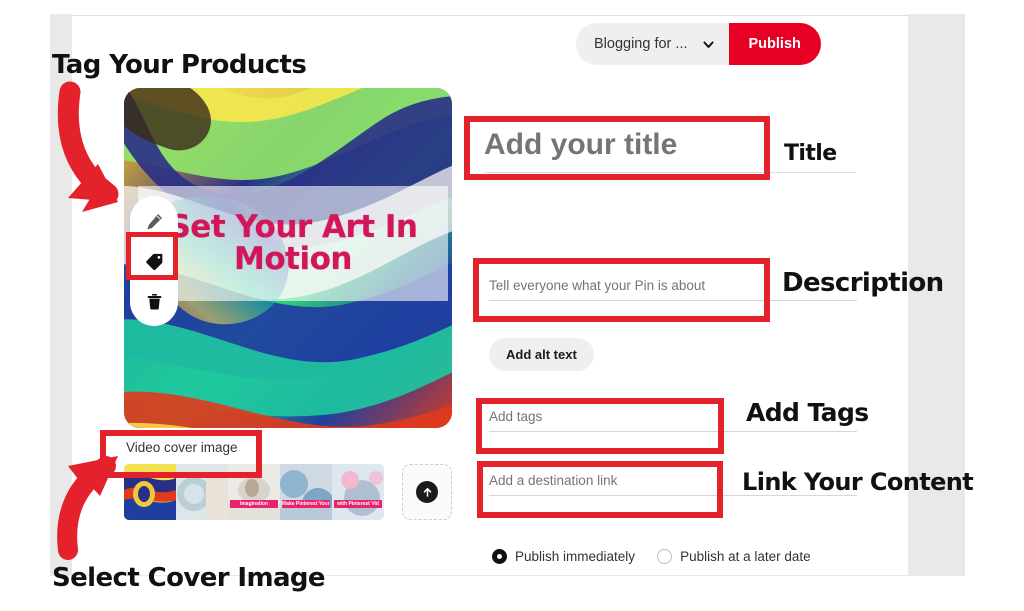 The image size is (1024, 611). What do you see at coordinates (858, 482) in the screenshot?
I see `annotation-label-link-content: Link Your Content` at bounding box center [858, 482].